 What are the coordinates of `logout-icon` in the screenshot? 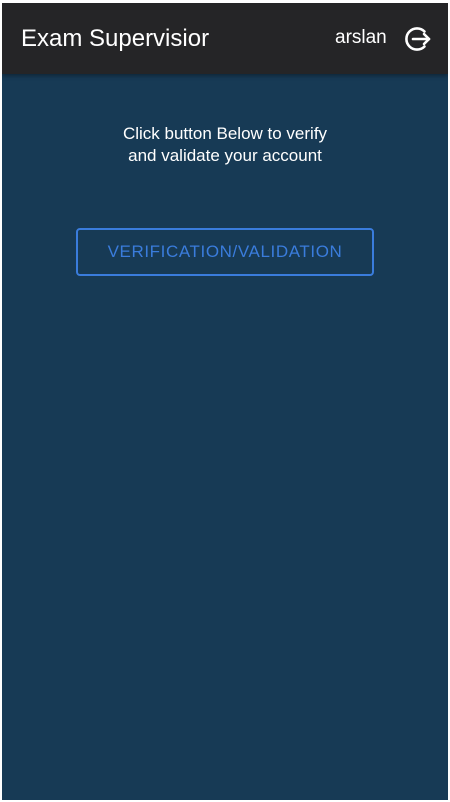 It's located at (418, 39).